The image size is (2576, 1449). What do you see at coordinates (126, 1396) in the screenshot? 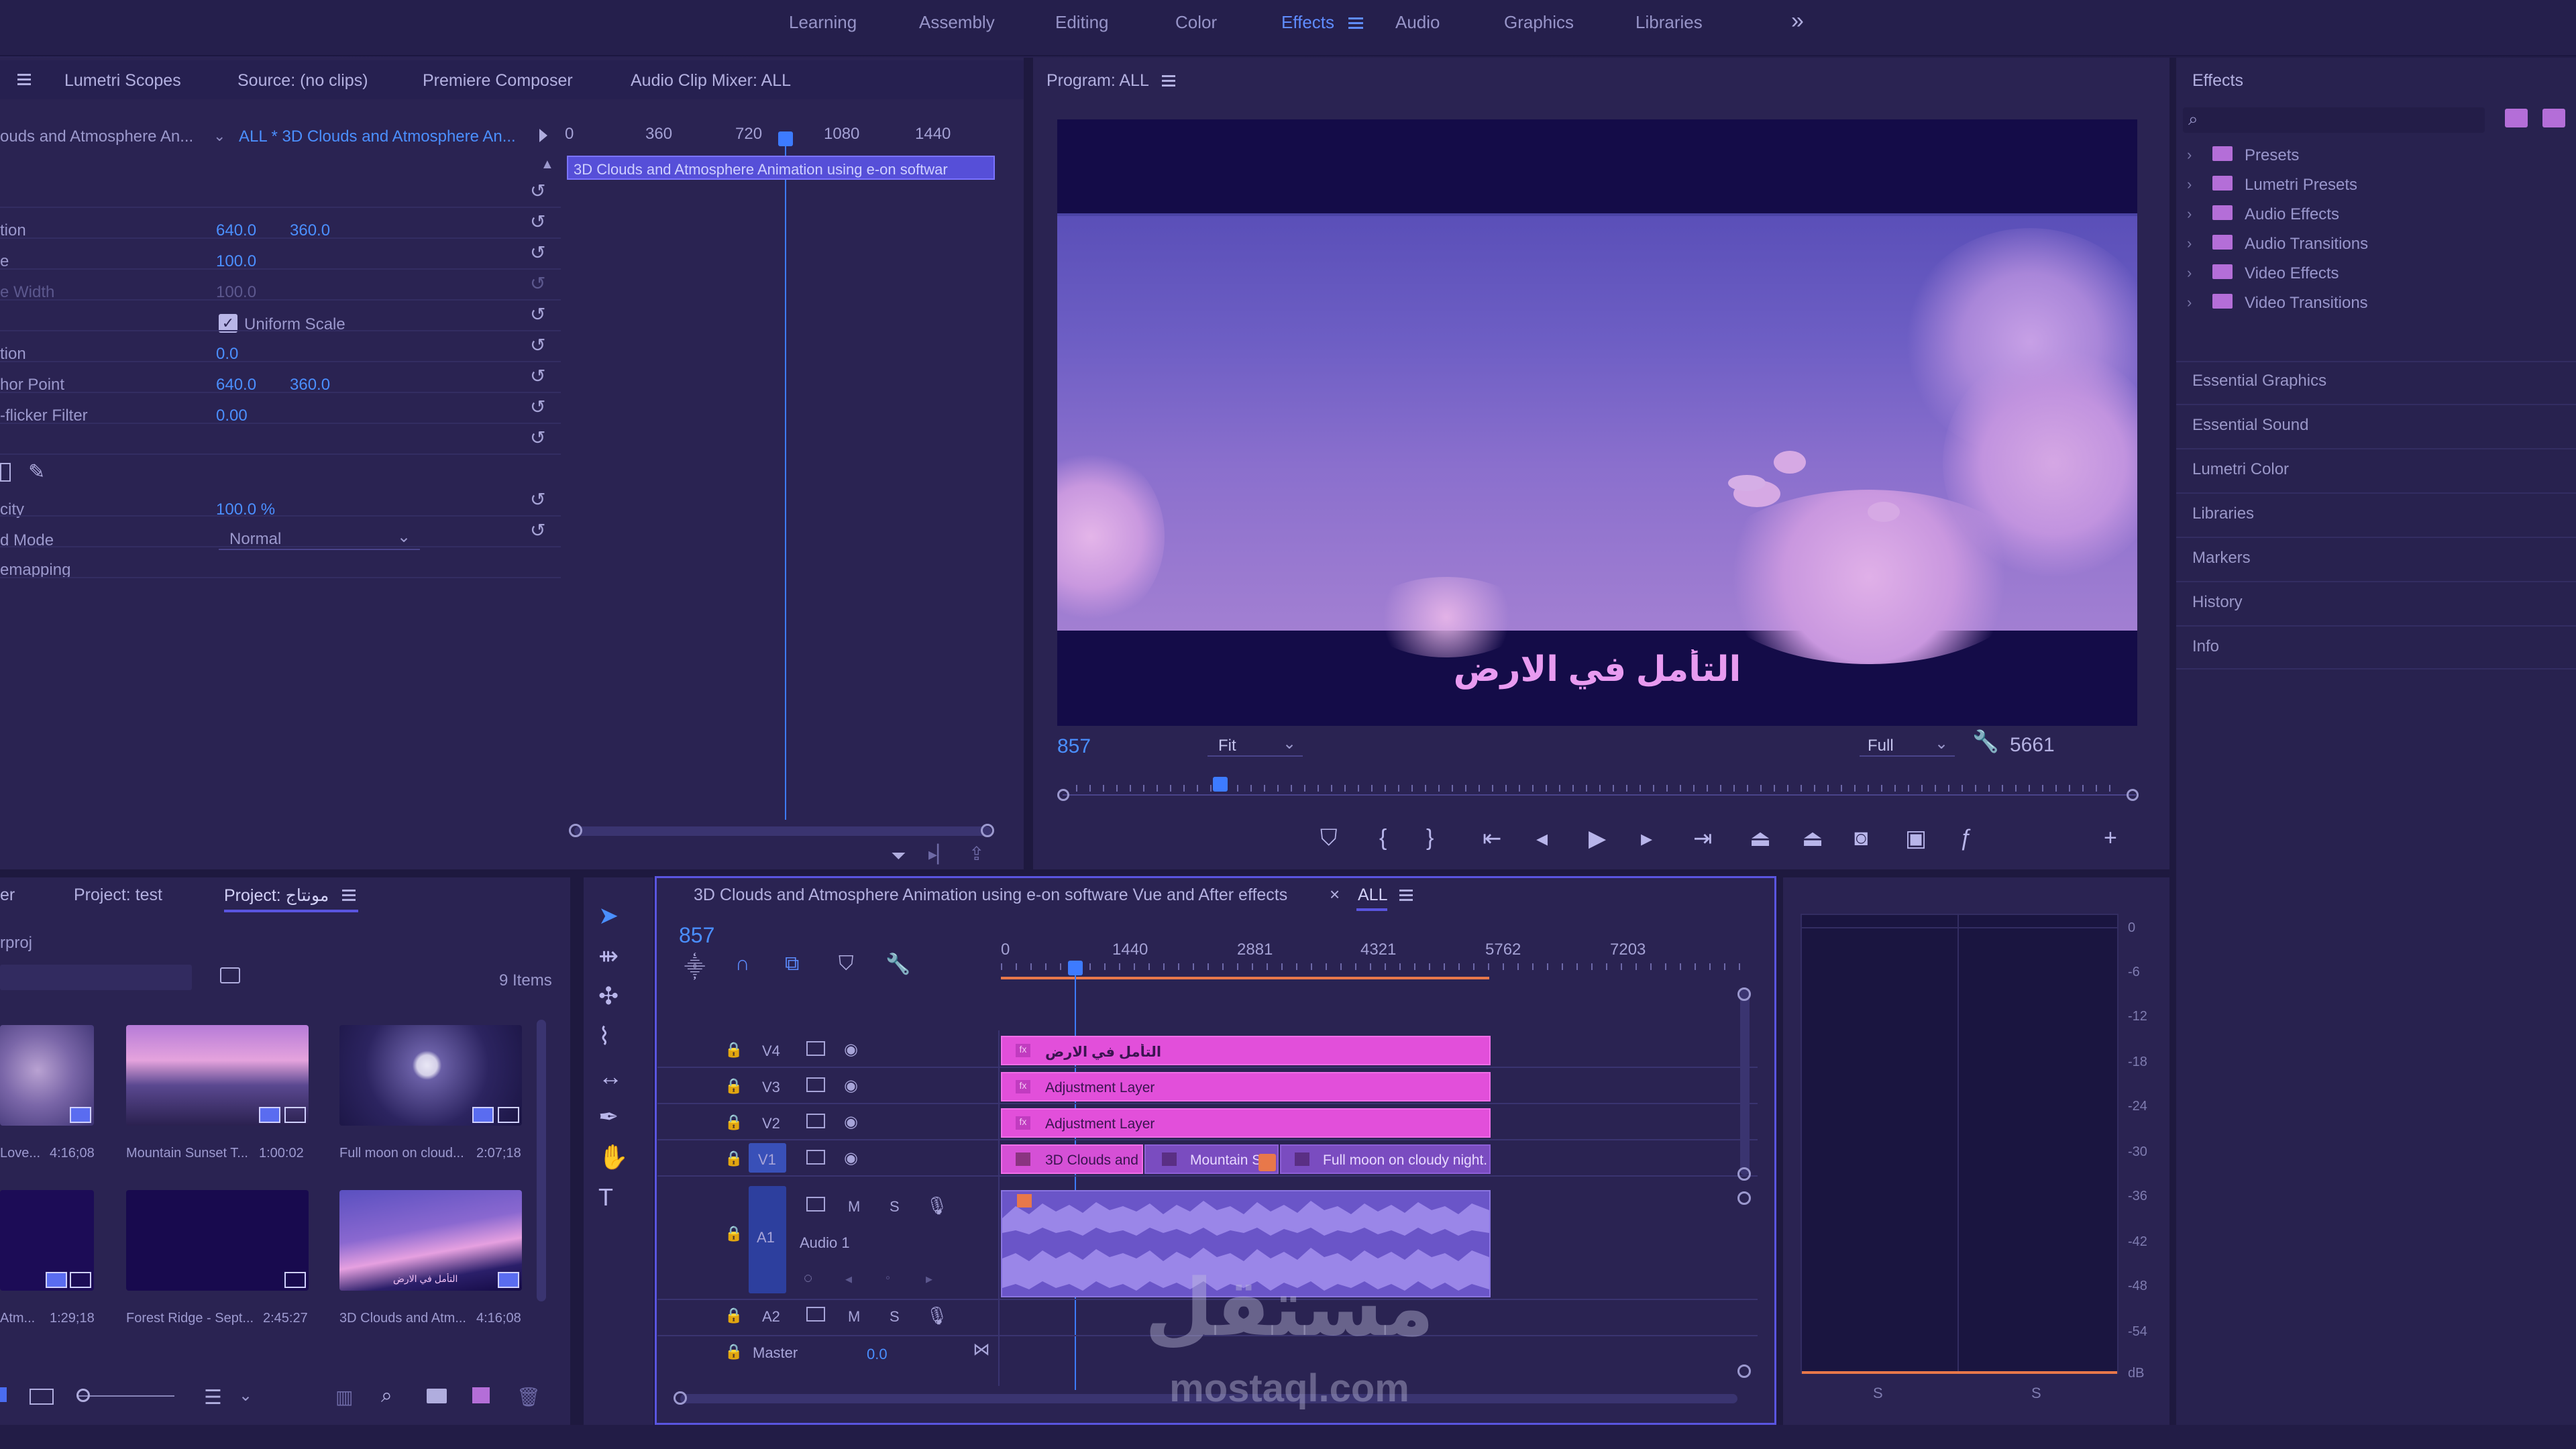
I see `zoom-slider` at bounding box center [126, 1396].